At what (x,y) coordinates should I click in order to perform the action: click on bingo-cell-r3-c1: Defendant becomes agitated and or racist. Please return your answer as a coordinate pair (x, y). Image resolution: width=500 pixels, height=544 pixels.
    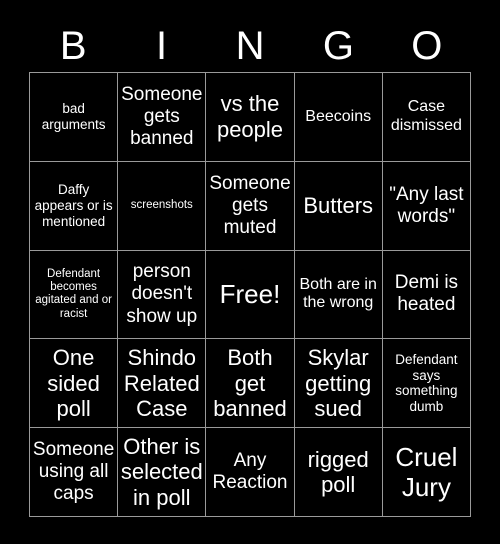
    Looking at the image, I should click on (74, 294).